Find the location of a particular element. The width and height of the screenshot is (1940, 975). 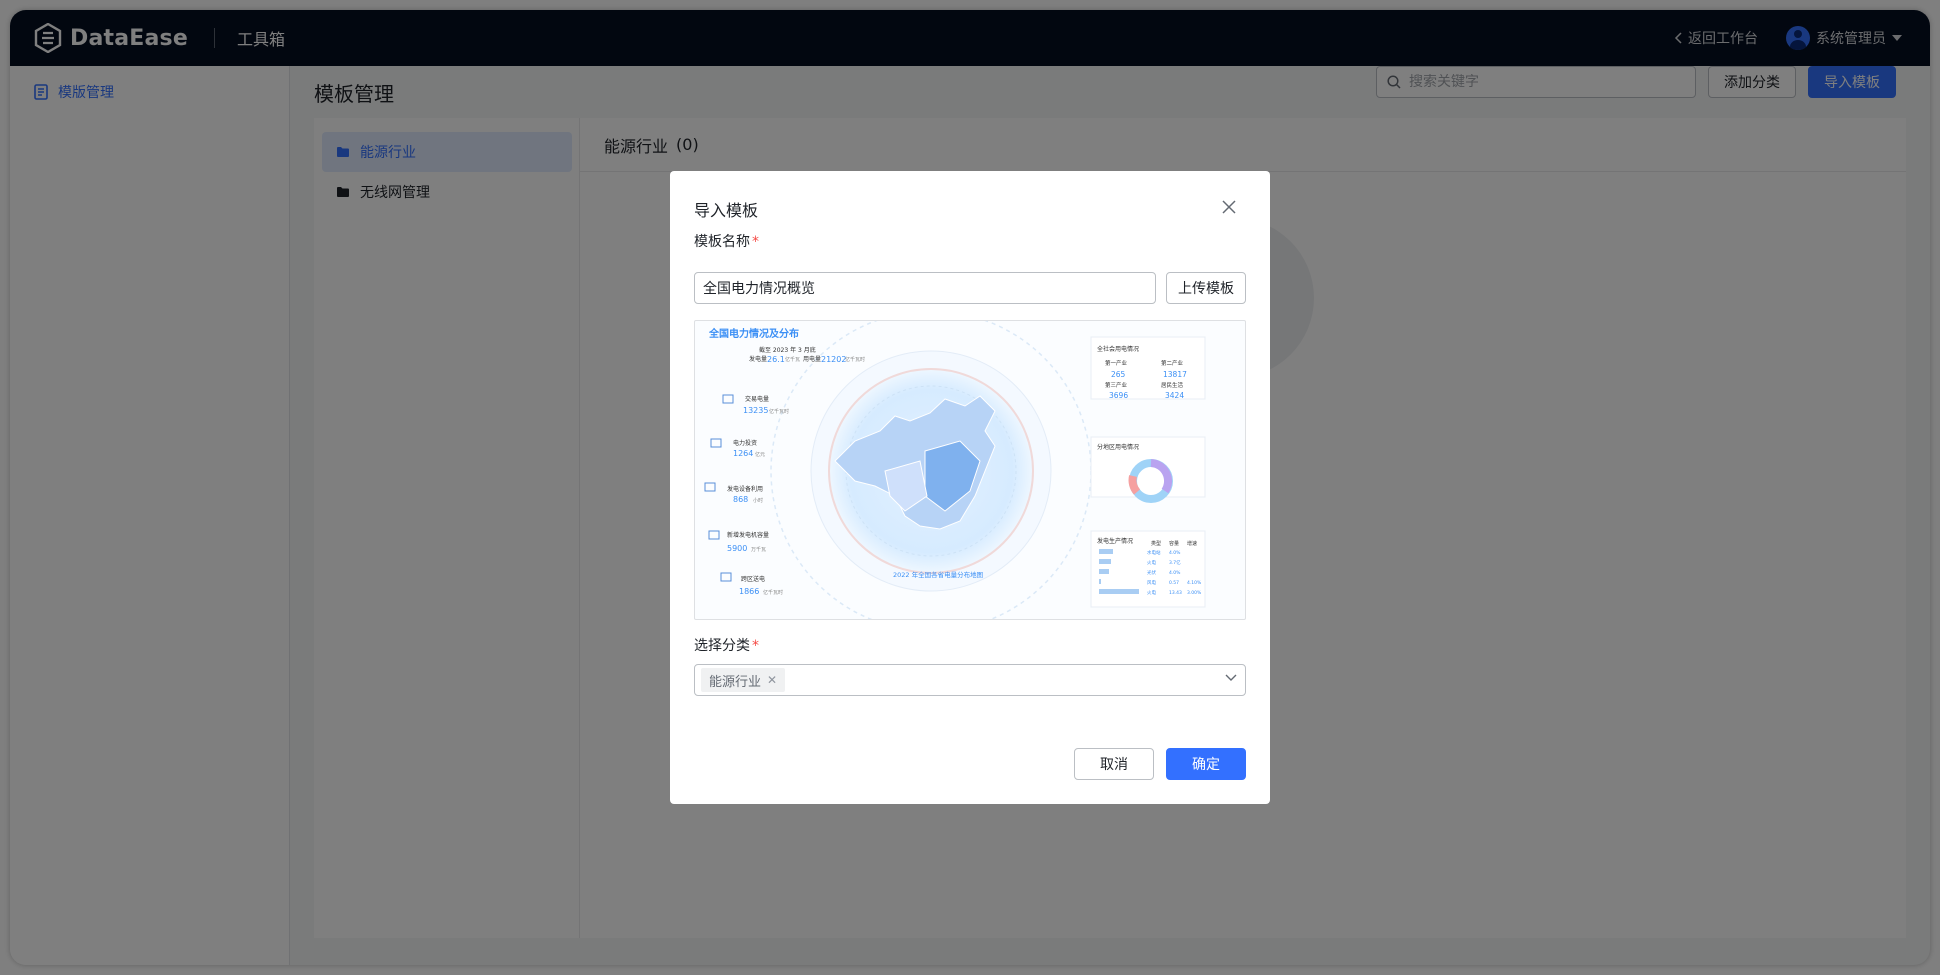

svg-text: 3.7亿 is located at coordinates (1175, 562).